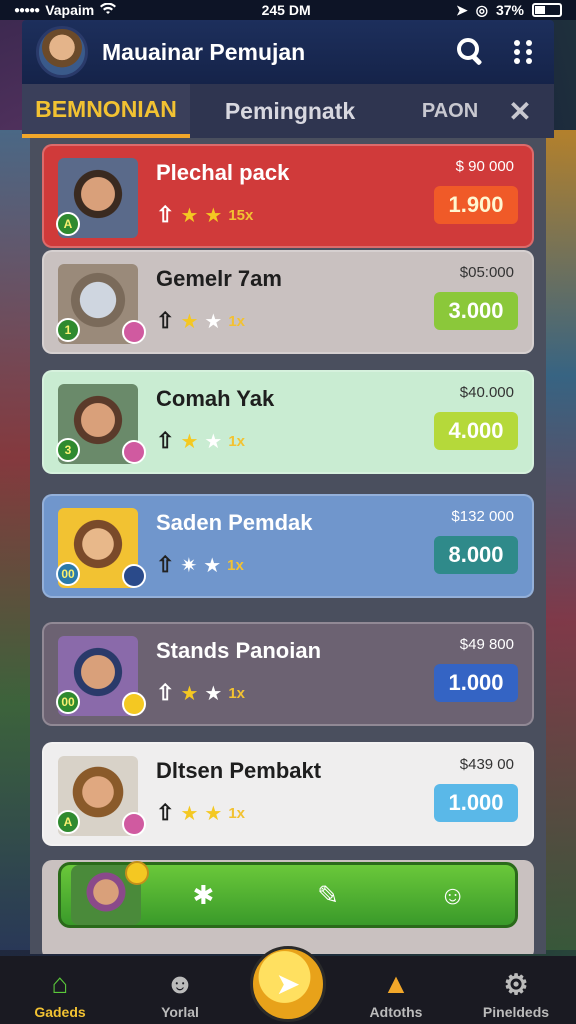 Image resolution: width=576 pixels, height=1024 pixels. What do you see at coordinates (516, 1012) in the screenshot?
I see `nav-settings-label: Pineldeds` at bounding box center [516, 1012].